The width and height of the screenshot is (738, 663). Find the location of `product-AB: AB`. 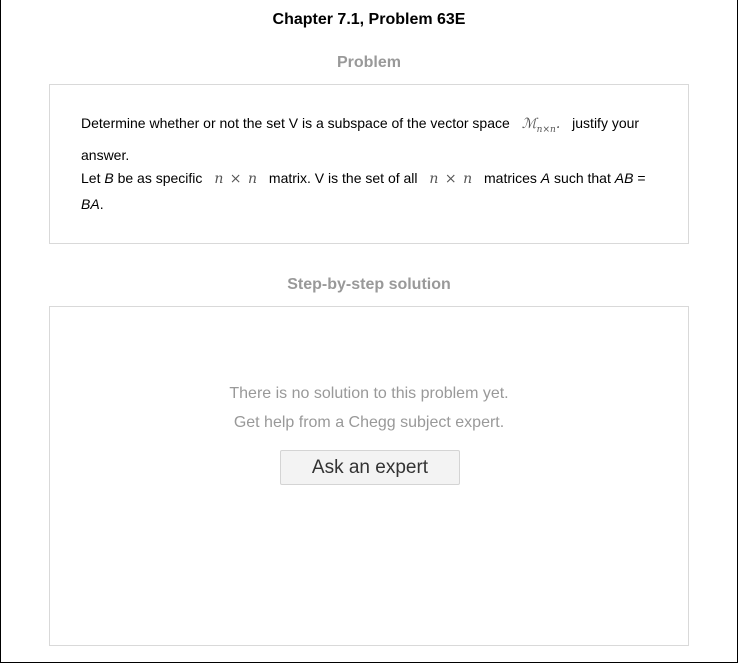

product-AB: AB is located at coordinates (624, 178).